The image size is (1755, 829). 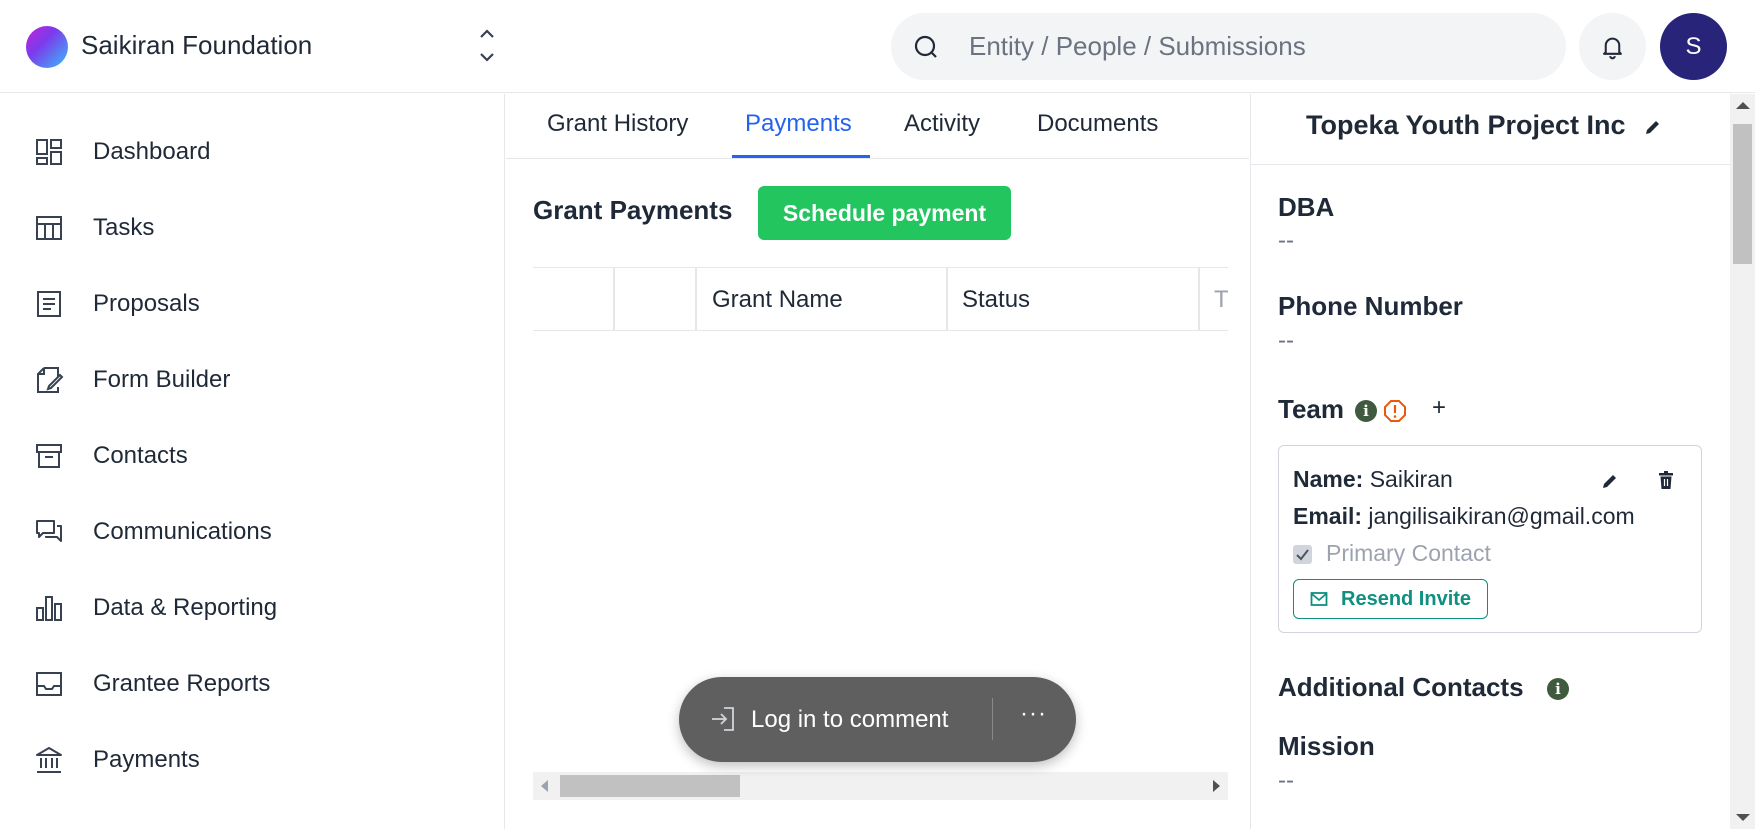 What do you see at coordinates (1286, 240) in the screenshot?
I see `dba-value: --` at bounding box center [1286, 240].